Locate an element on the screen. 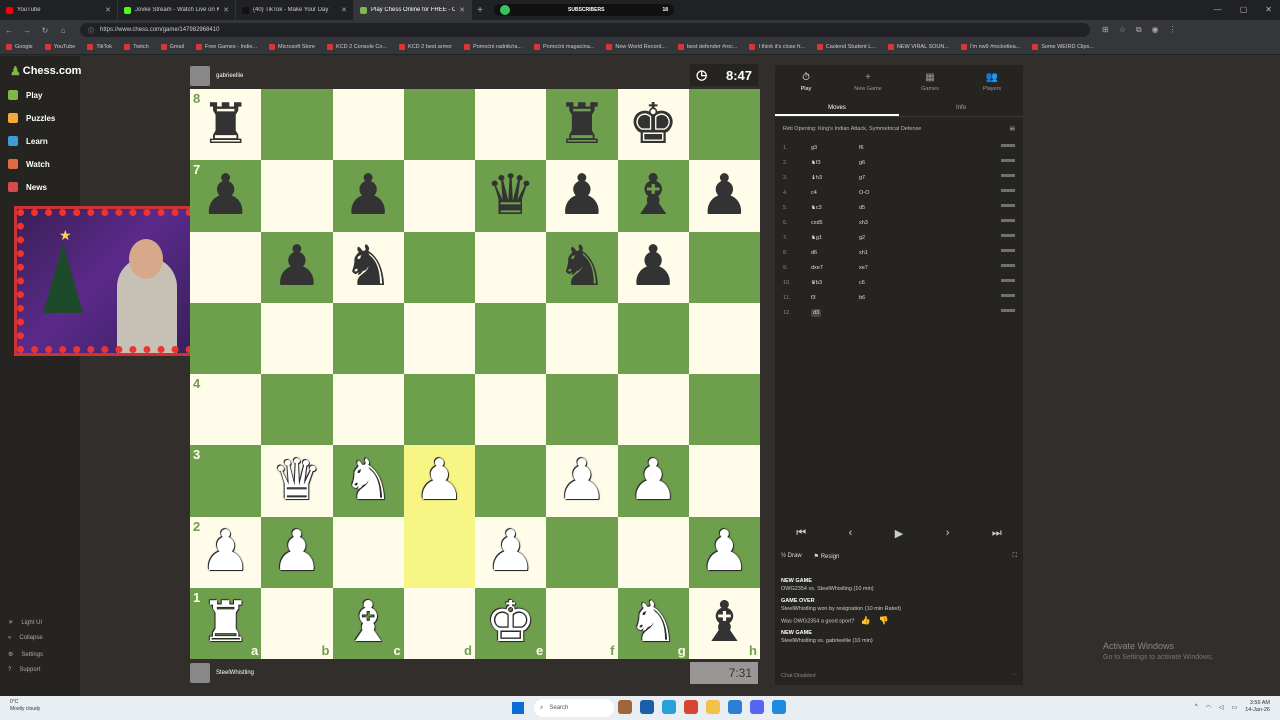 The image size is (1280, 720). sidebar-item-learn: Learn is located at coordinates (28, 141).